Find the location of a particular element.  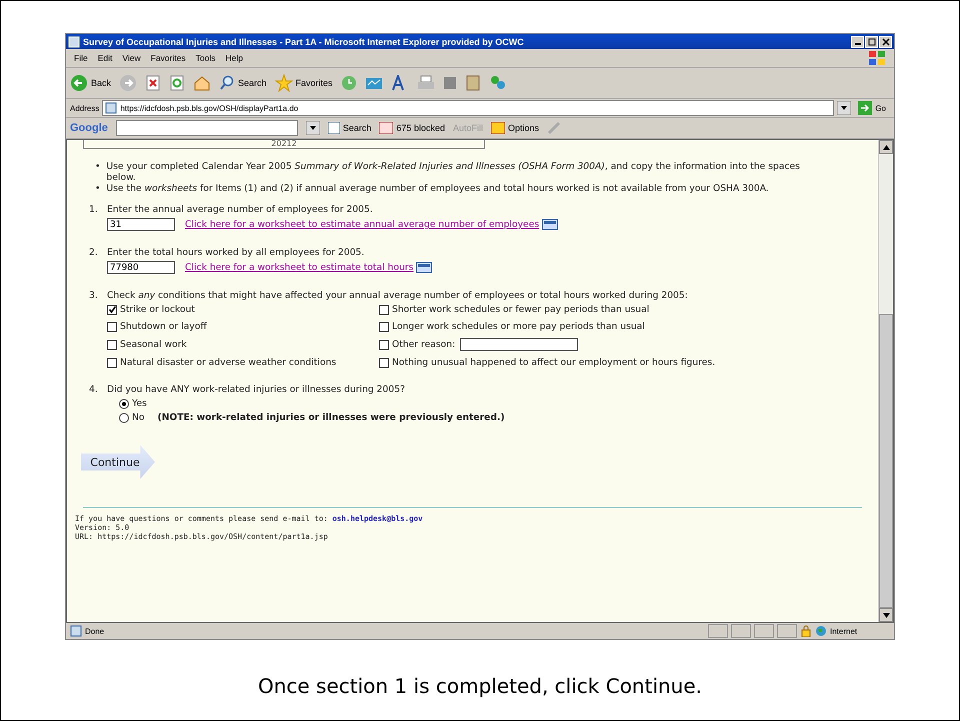

scroll-up-button is located at coordinates (886, 147).